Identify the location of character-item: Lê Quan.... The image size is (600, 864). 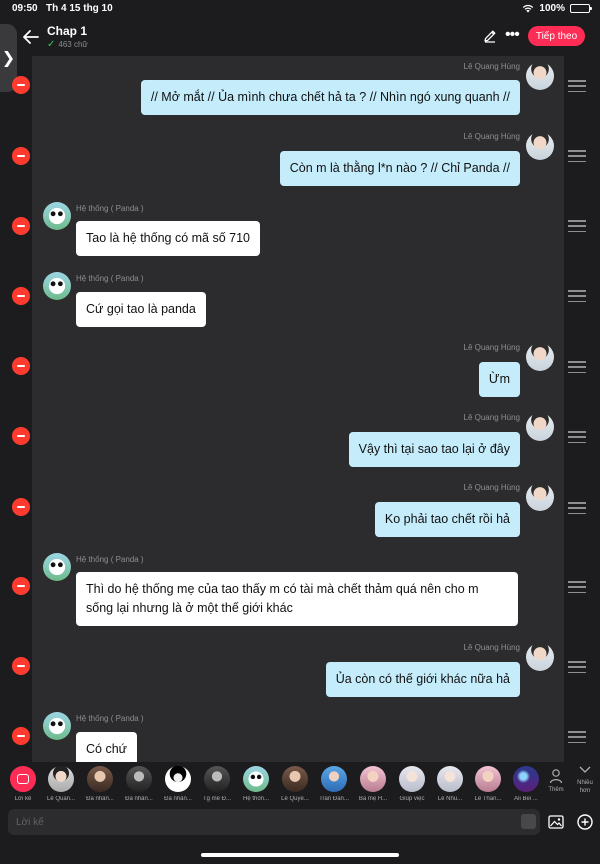
(61, 784).